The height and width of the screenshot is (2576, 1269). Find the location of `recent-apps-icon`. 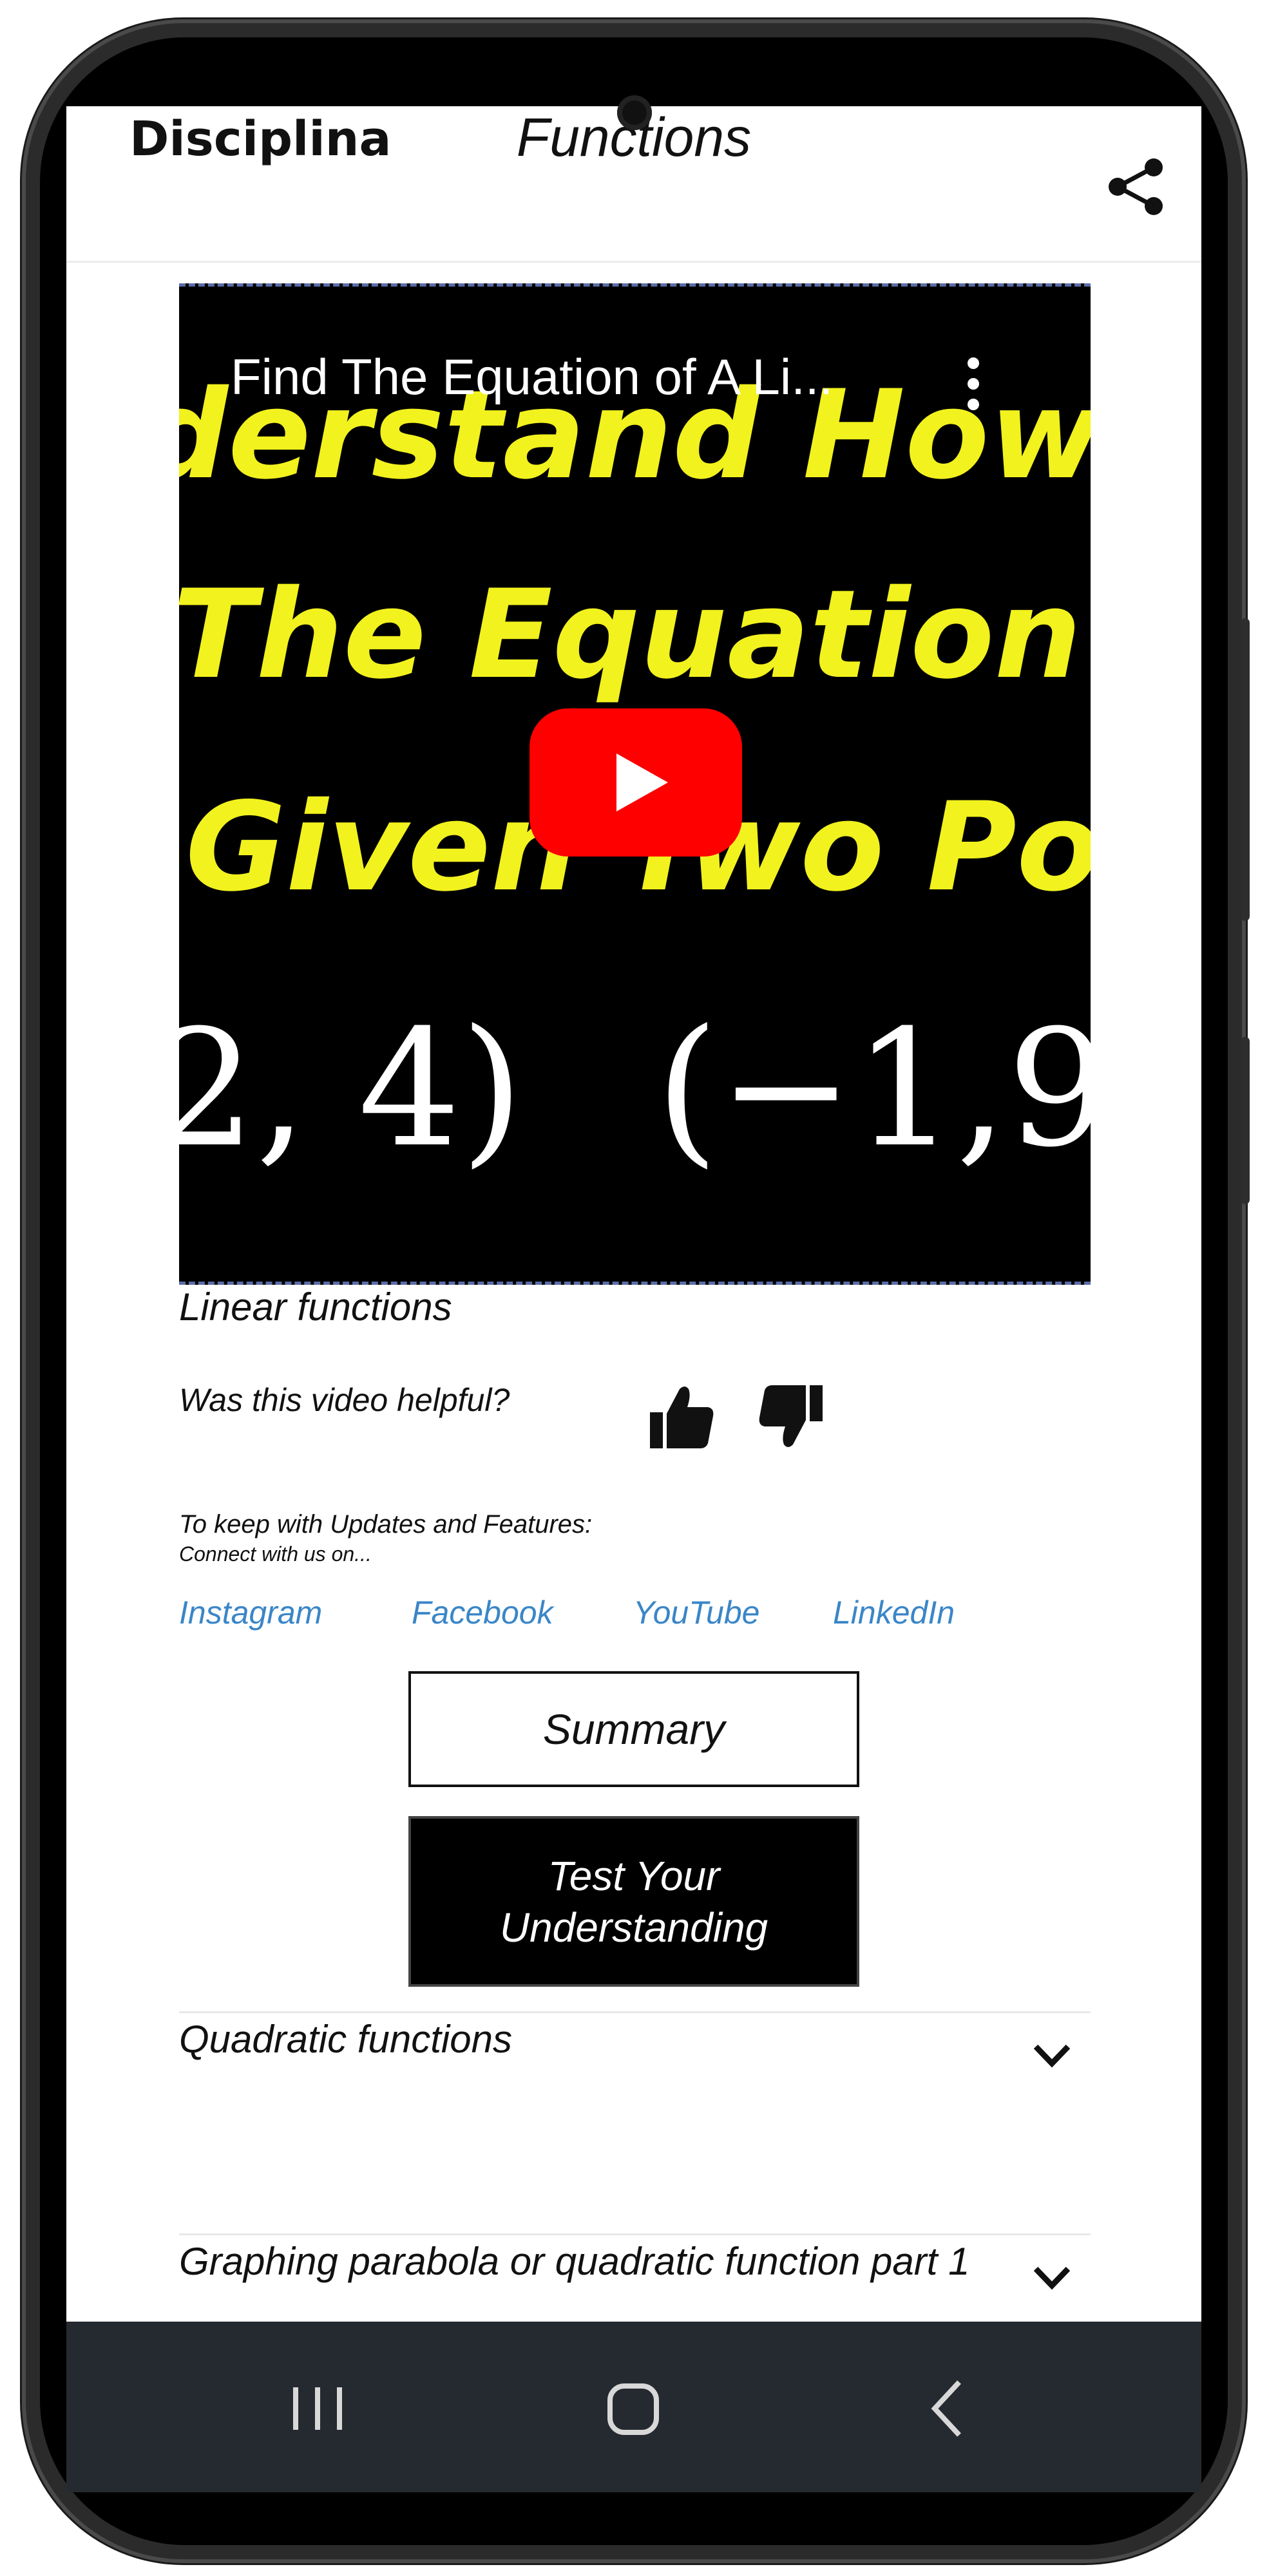

recent-apps-icon is located at coordinates (317, 2408).